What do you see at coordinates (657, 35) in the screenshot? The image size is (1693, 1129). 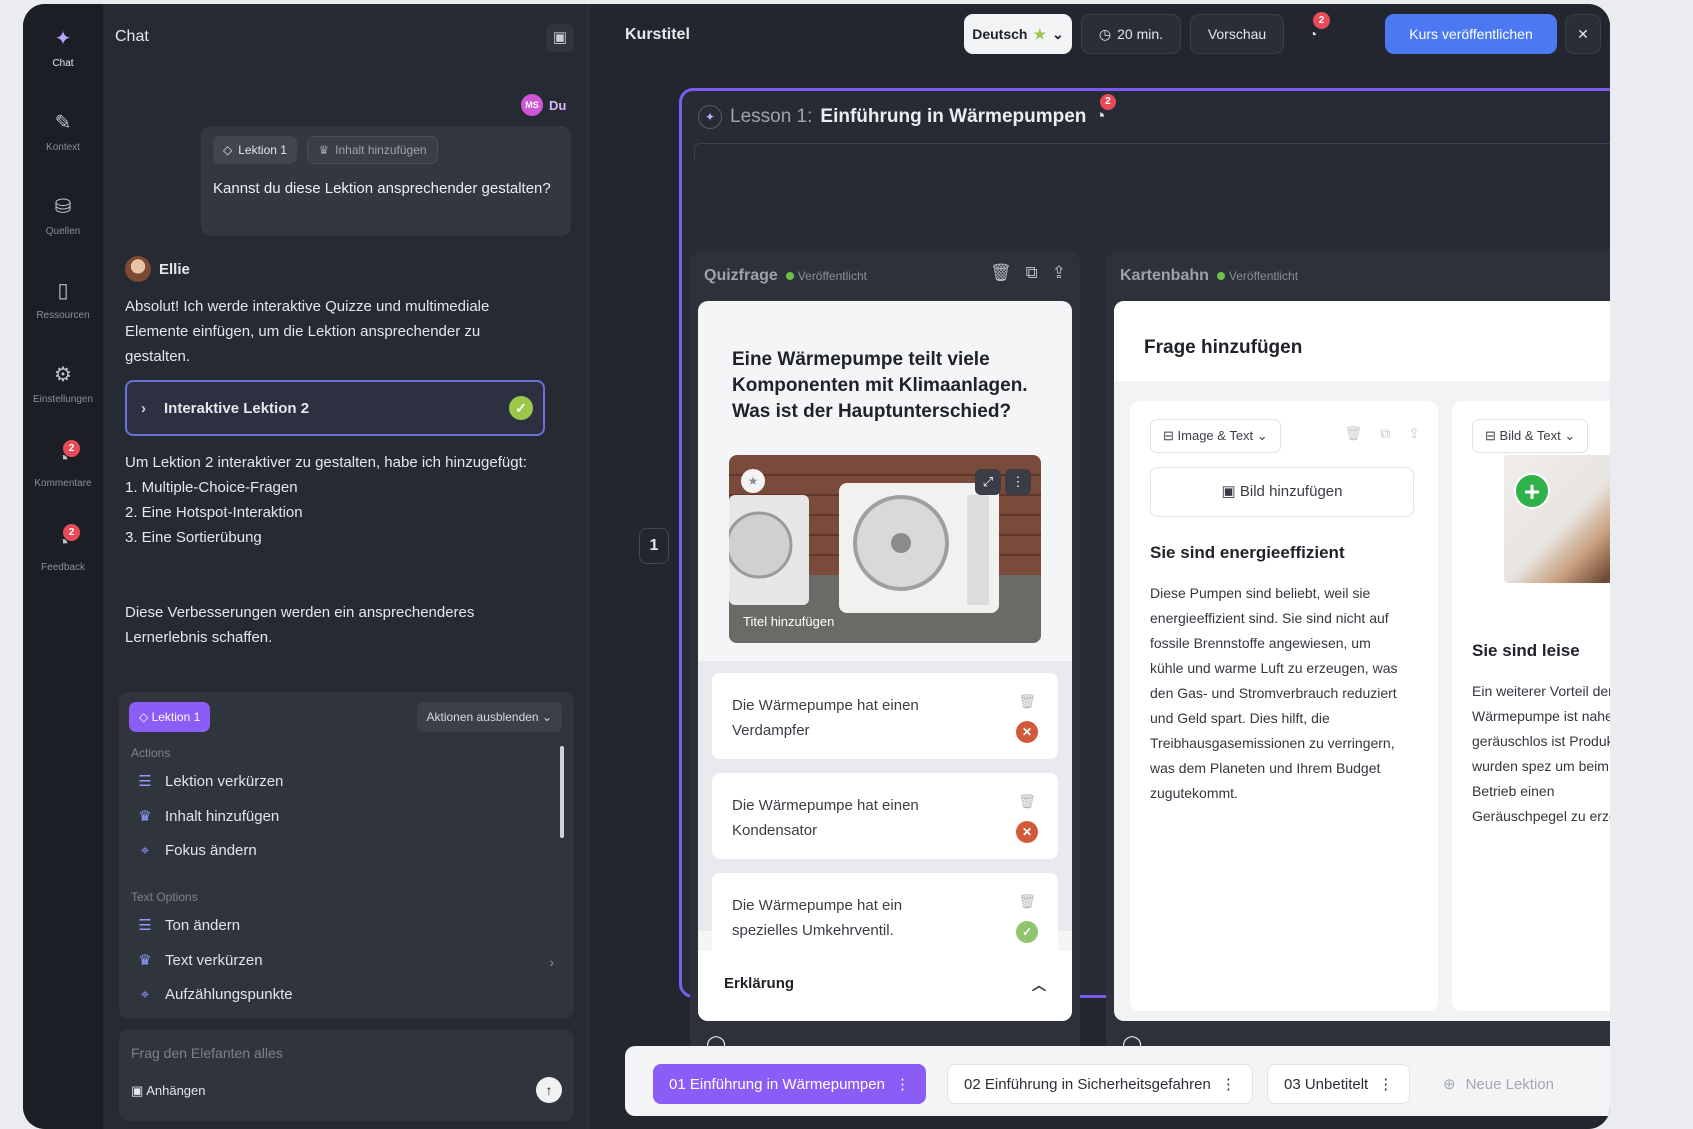 I see `course-title: Kurstitel` at bounding box center [657, 35].